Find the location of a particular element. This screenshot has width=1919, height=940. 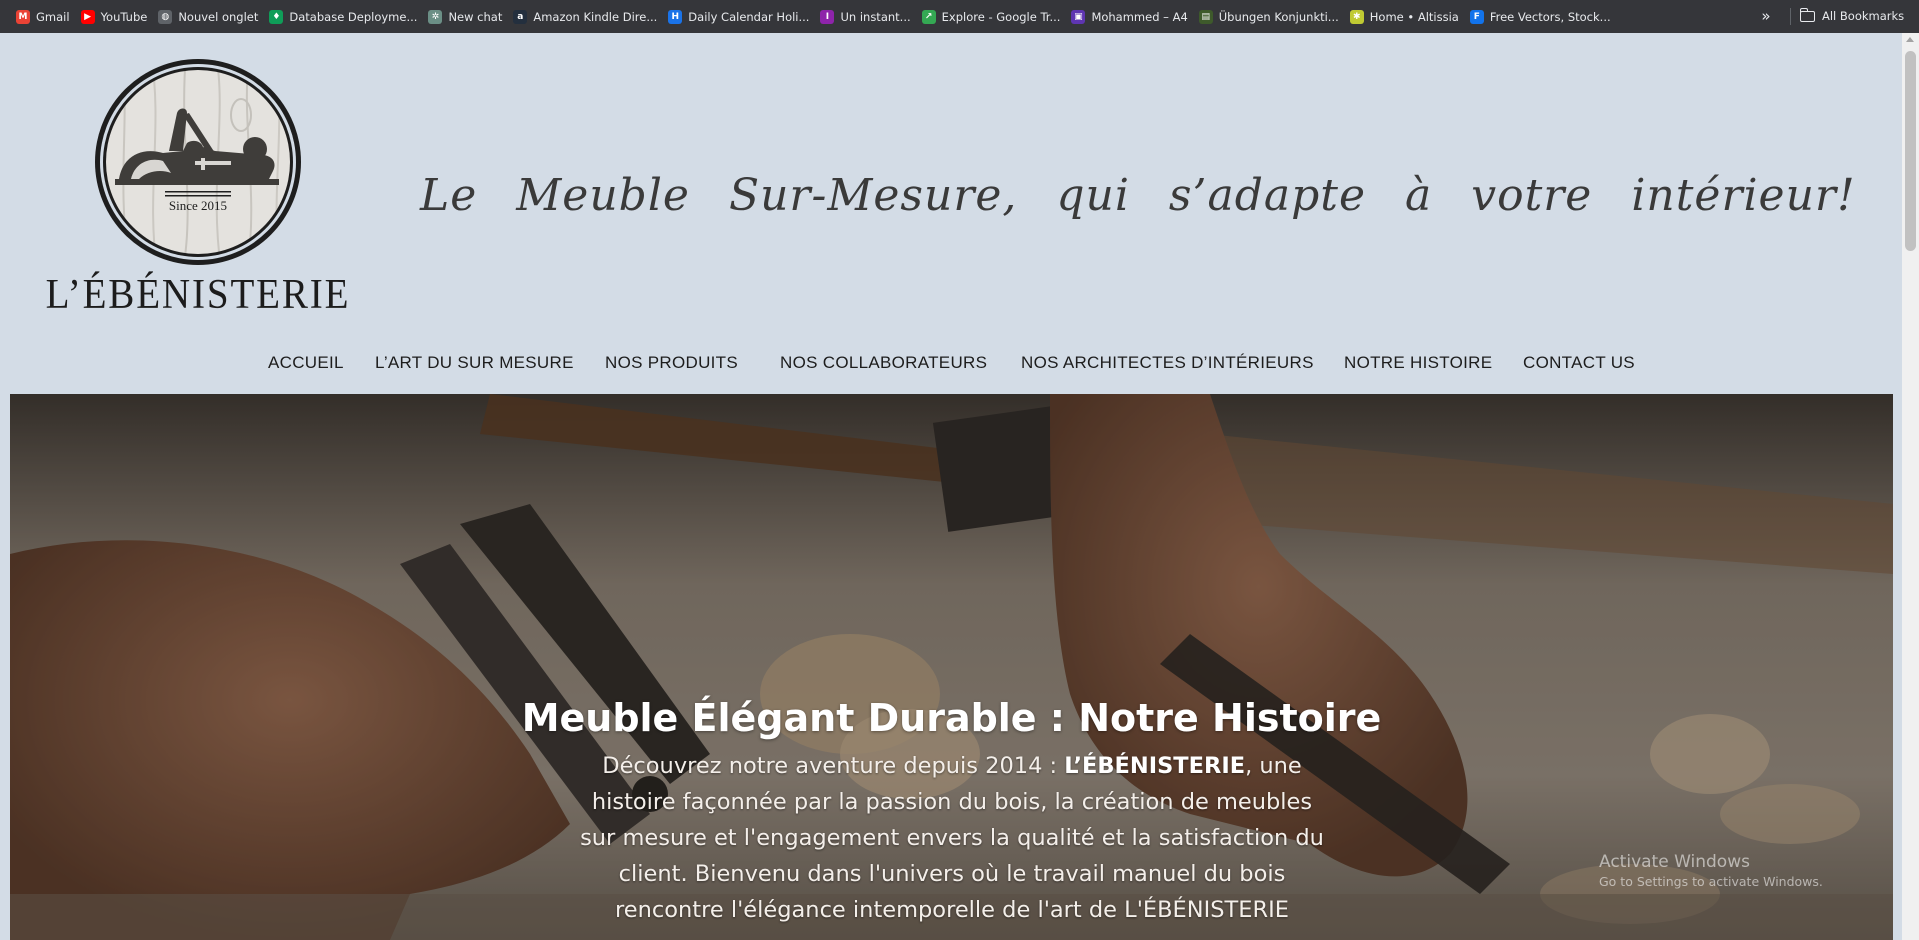

hero-title: Meuble Élégant Durable : Notre Histoire is located at coordinates (951, 718).